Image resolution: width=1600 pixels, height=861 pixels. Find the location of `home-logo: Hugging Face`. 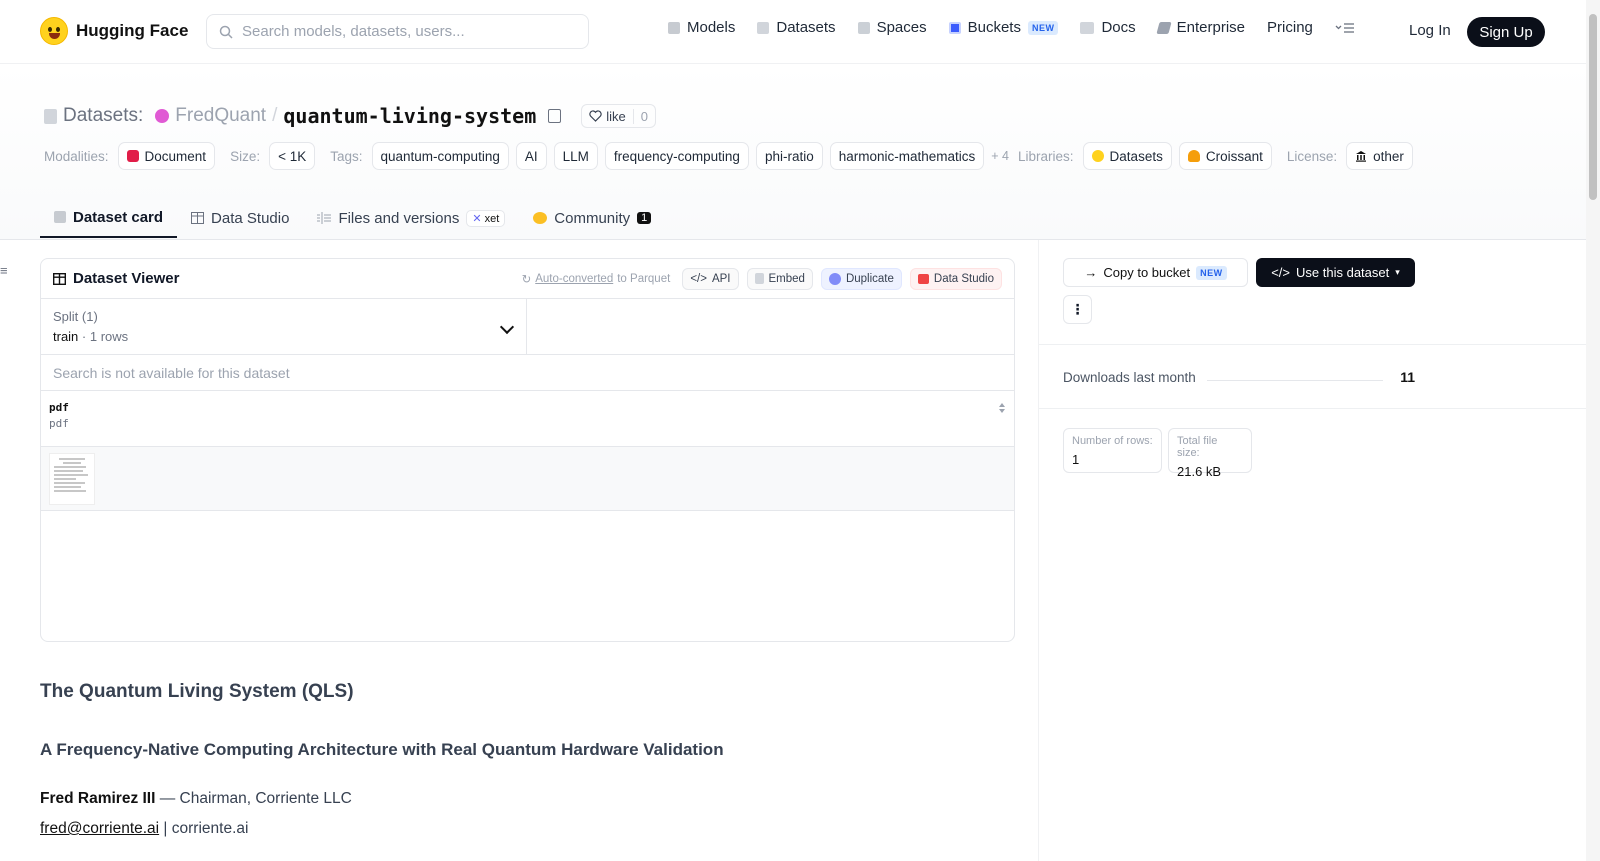

home-logo: Hugging Face is located at coordinates (114, 31).